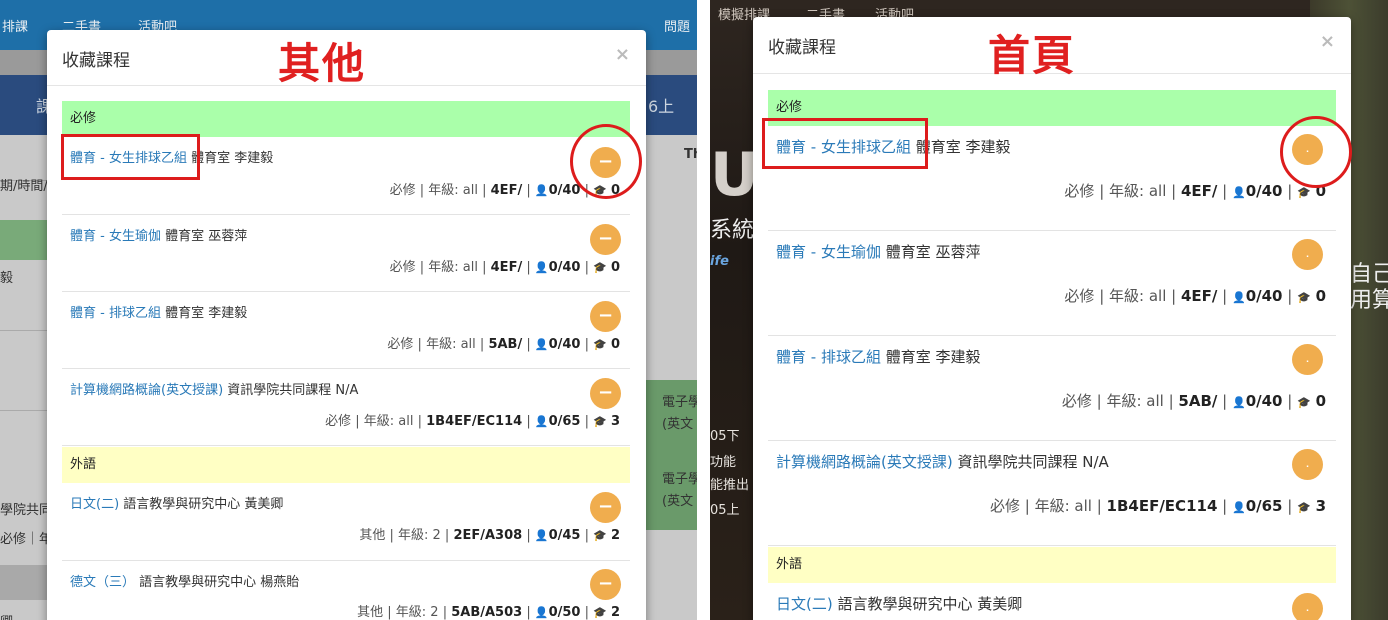  I want to click on course-link: 德文（三）, so click(102, 582).